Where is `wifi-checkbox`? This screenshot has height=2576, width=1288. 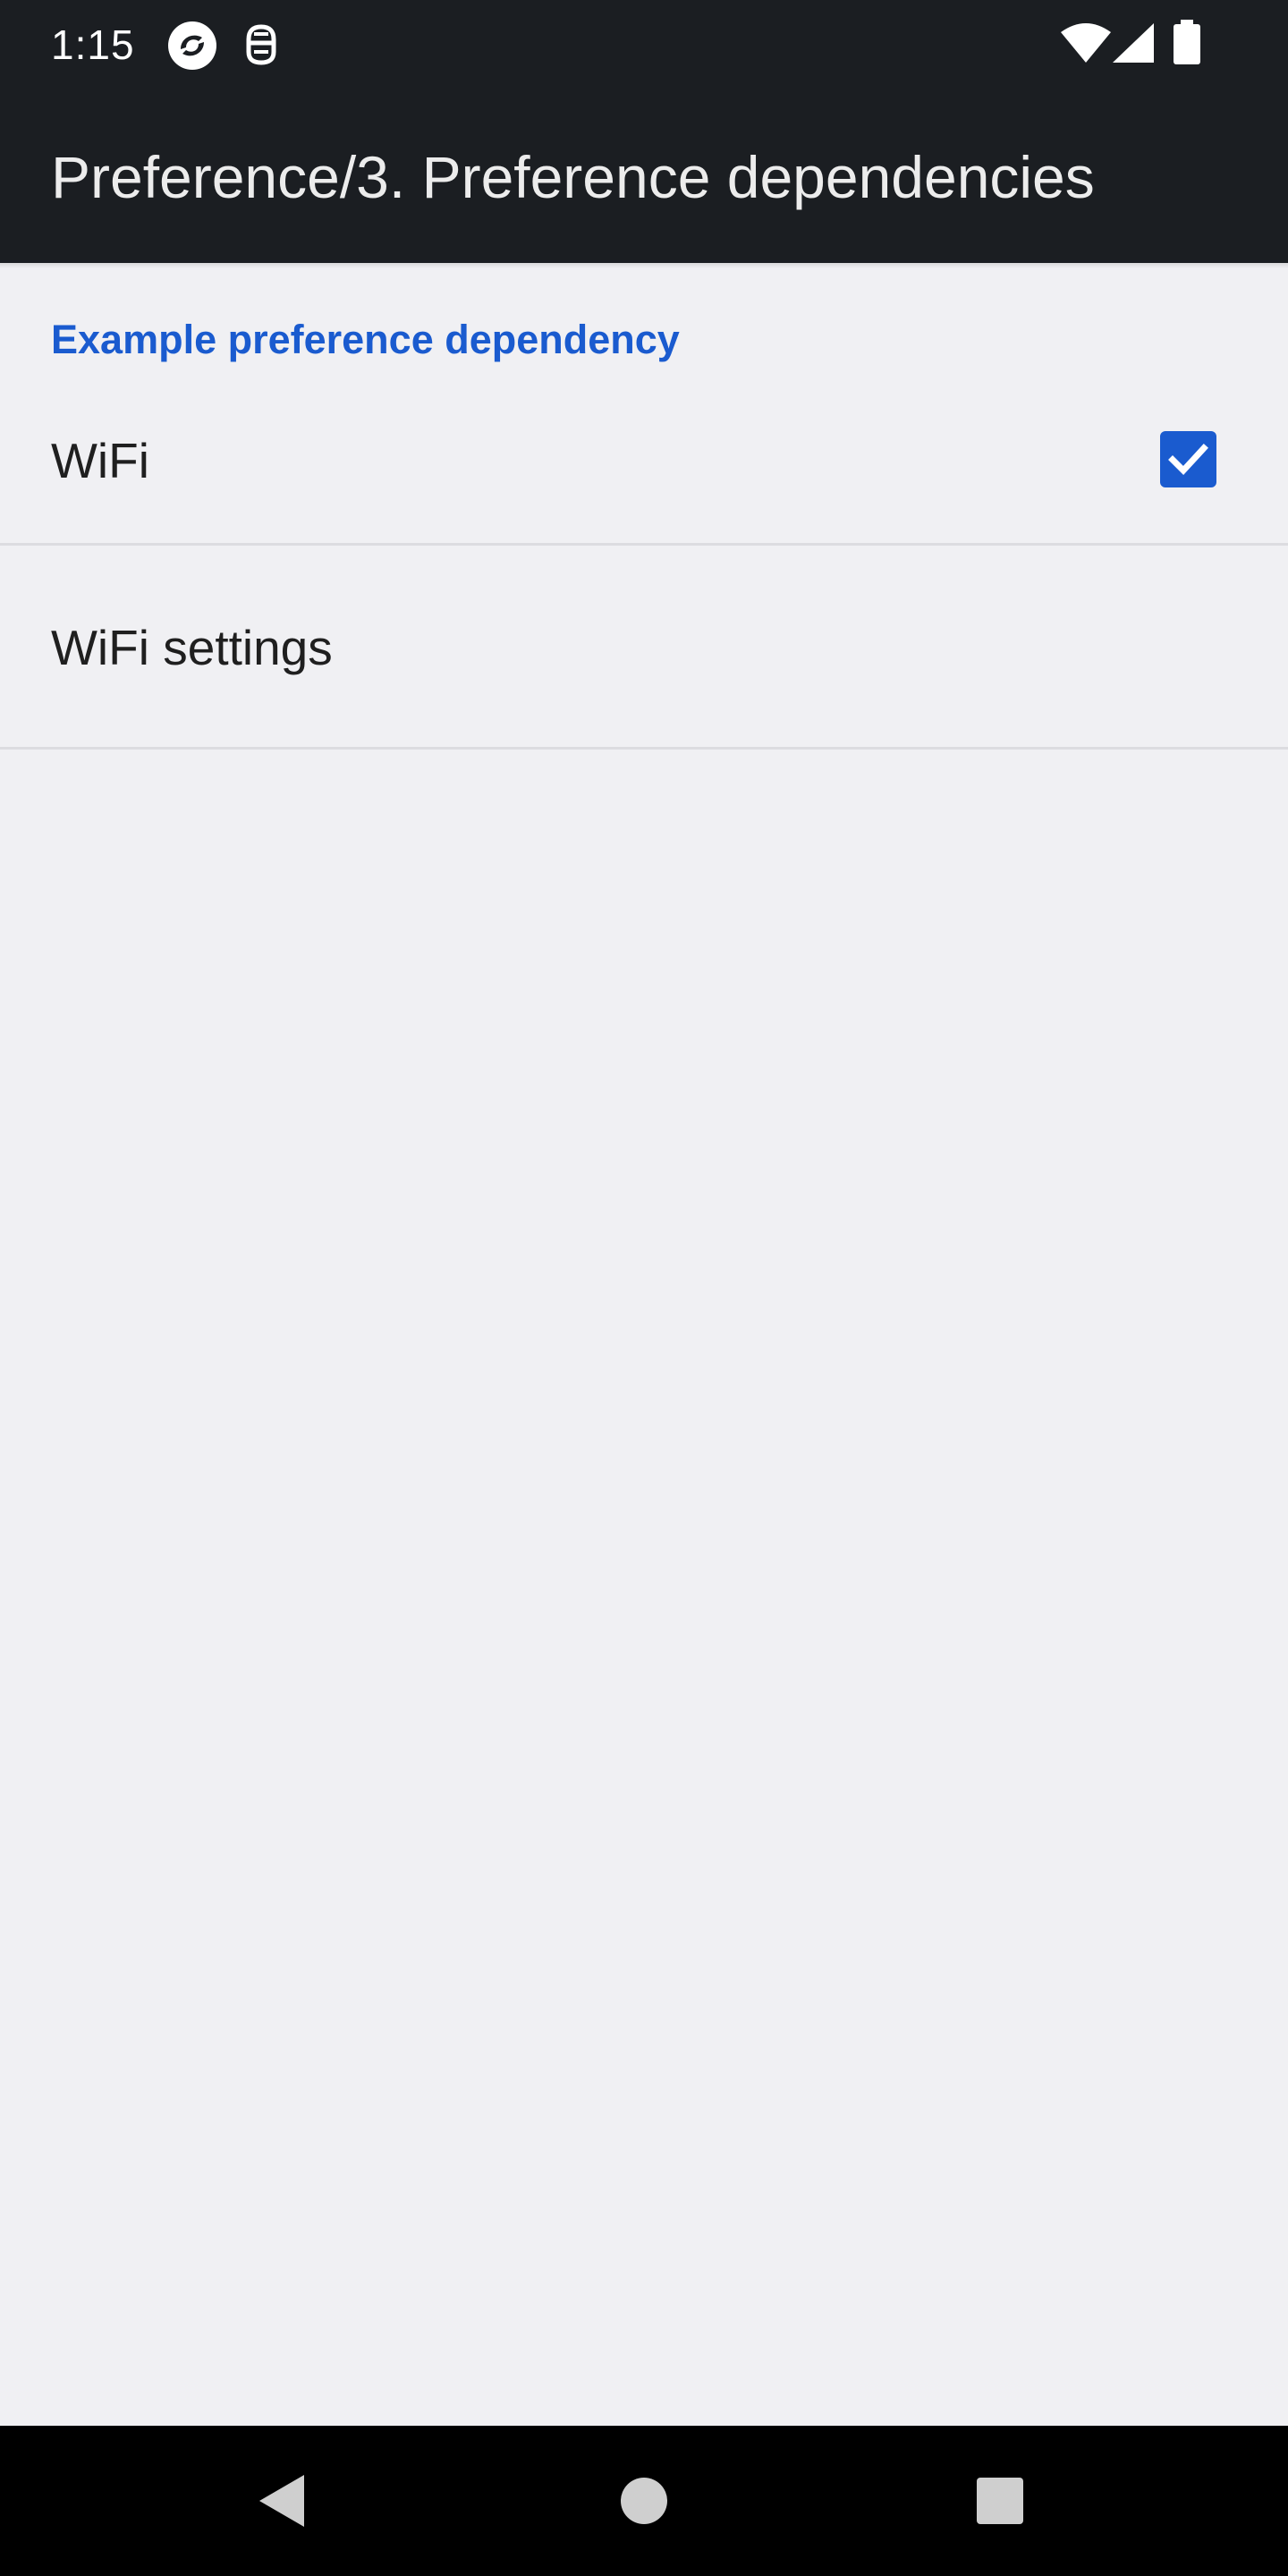
wifi-checkbox is located at coordinates (1188, 459).